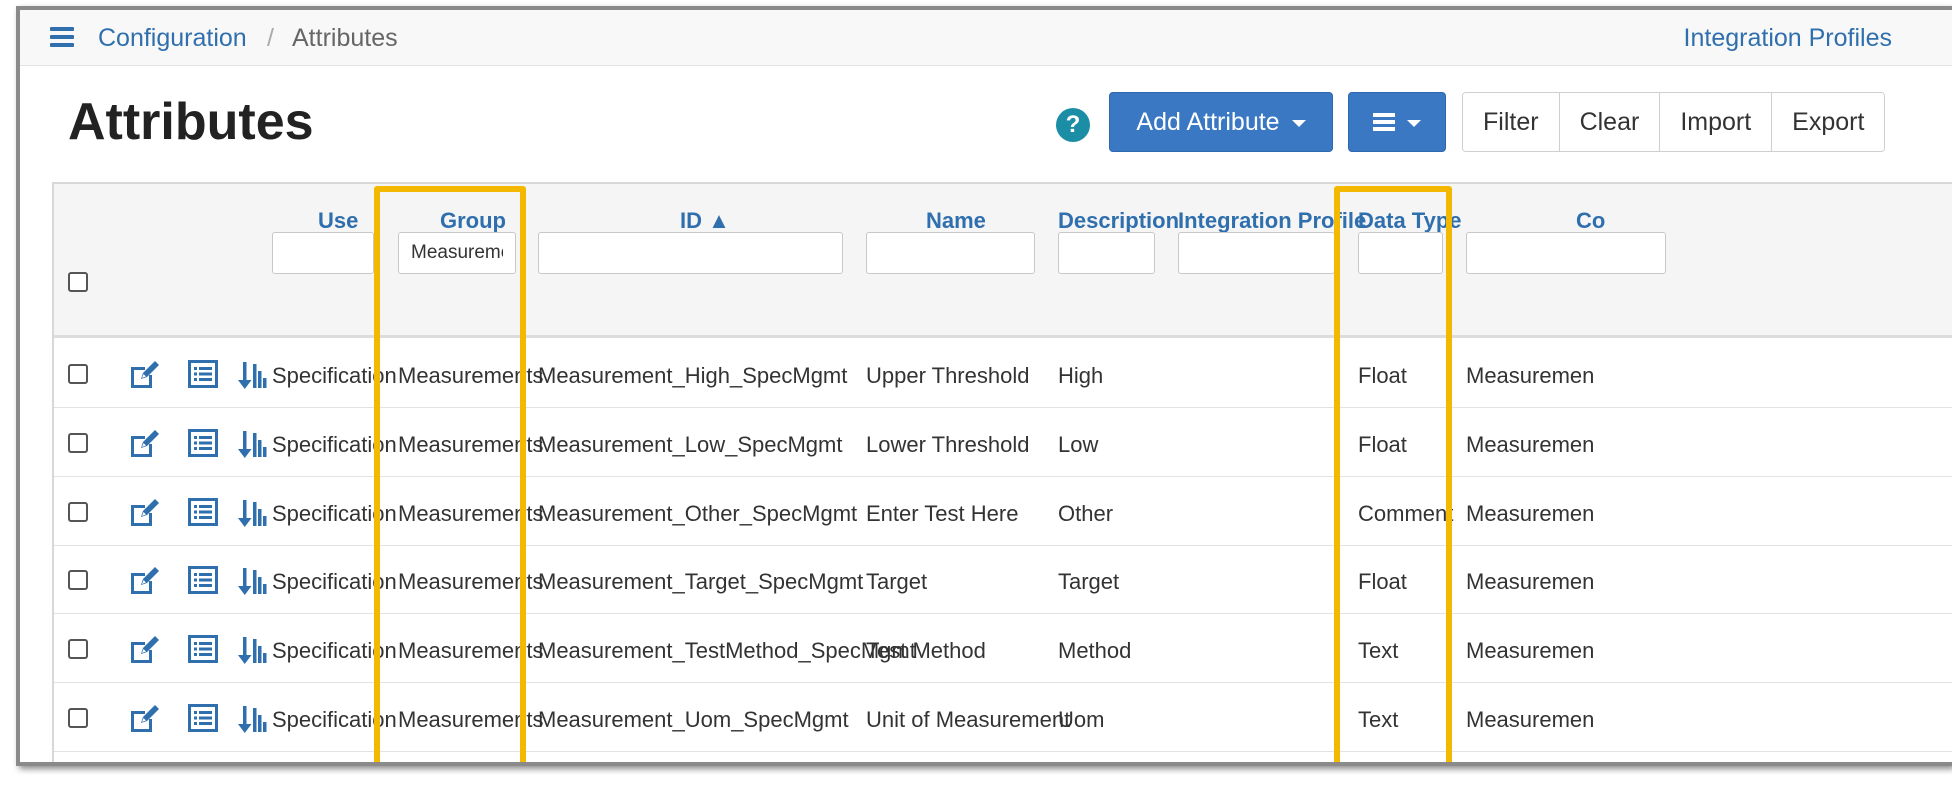 This screenshot has width=1952, height=785. I want to click on integration-profiles-link: Integration Profiles, so click(1788, 38).